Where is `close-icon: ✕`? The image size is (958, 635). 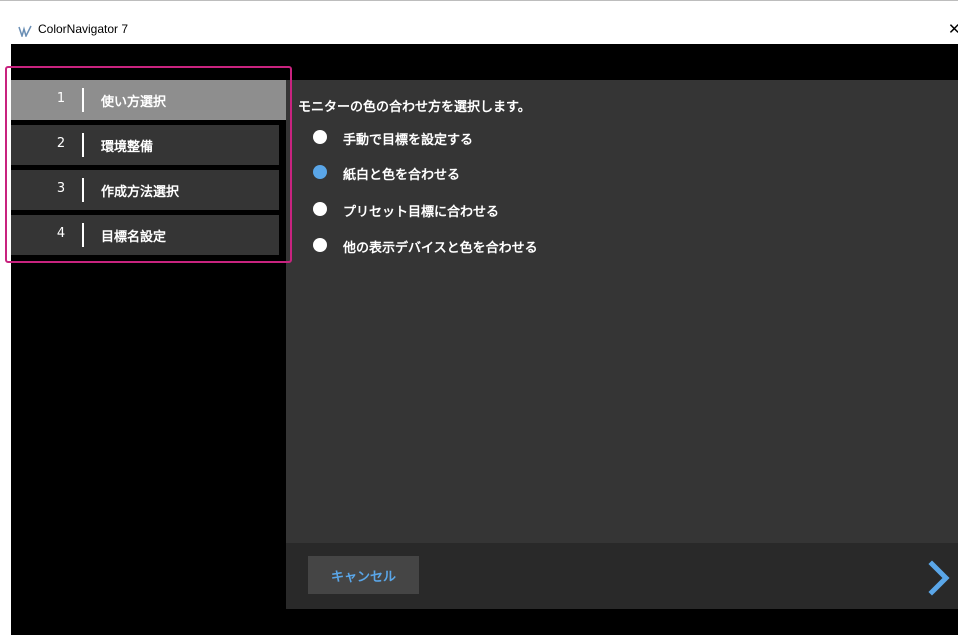 close-icon: ✕ is located at coordinates (953, 29).